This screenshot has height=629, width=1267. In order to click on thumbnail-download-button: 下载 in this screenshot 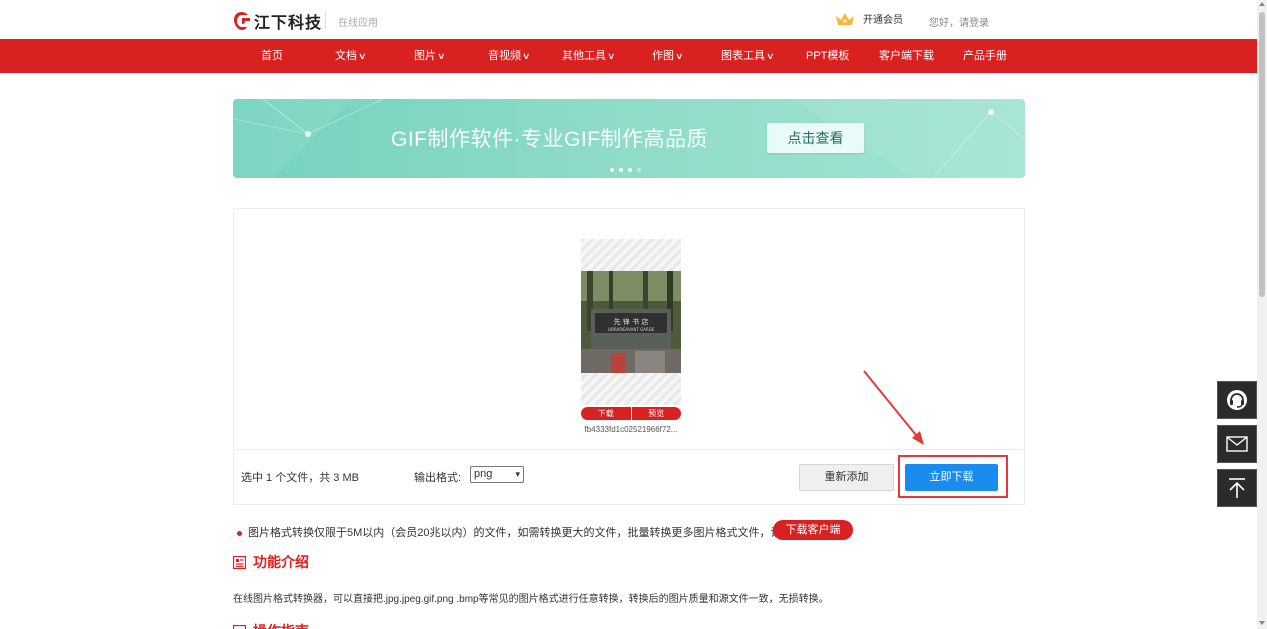, I will do `click(606, 413)`.